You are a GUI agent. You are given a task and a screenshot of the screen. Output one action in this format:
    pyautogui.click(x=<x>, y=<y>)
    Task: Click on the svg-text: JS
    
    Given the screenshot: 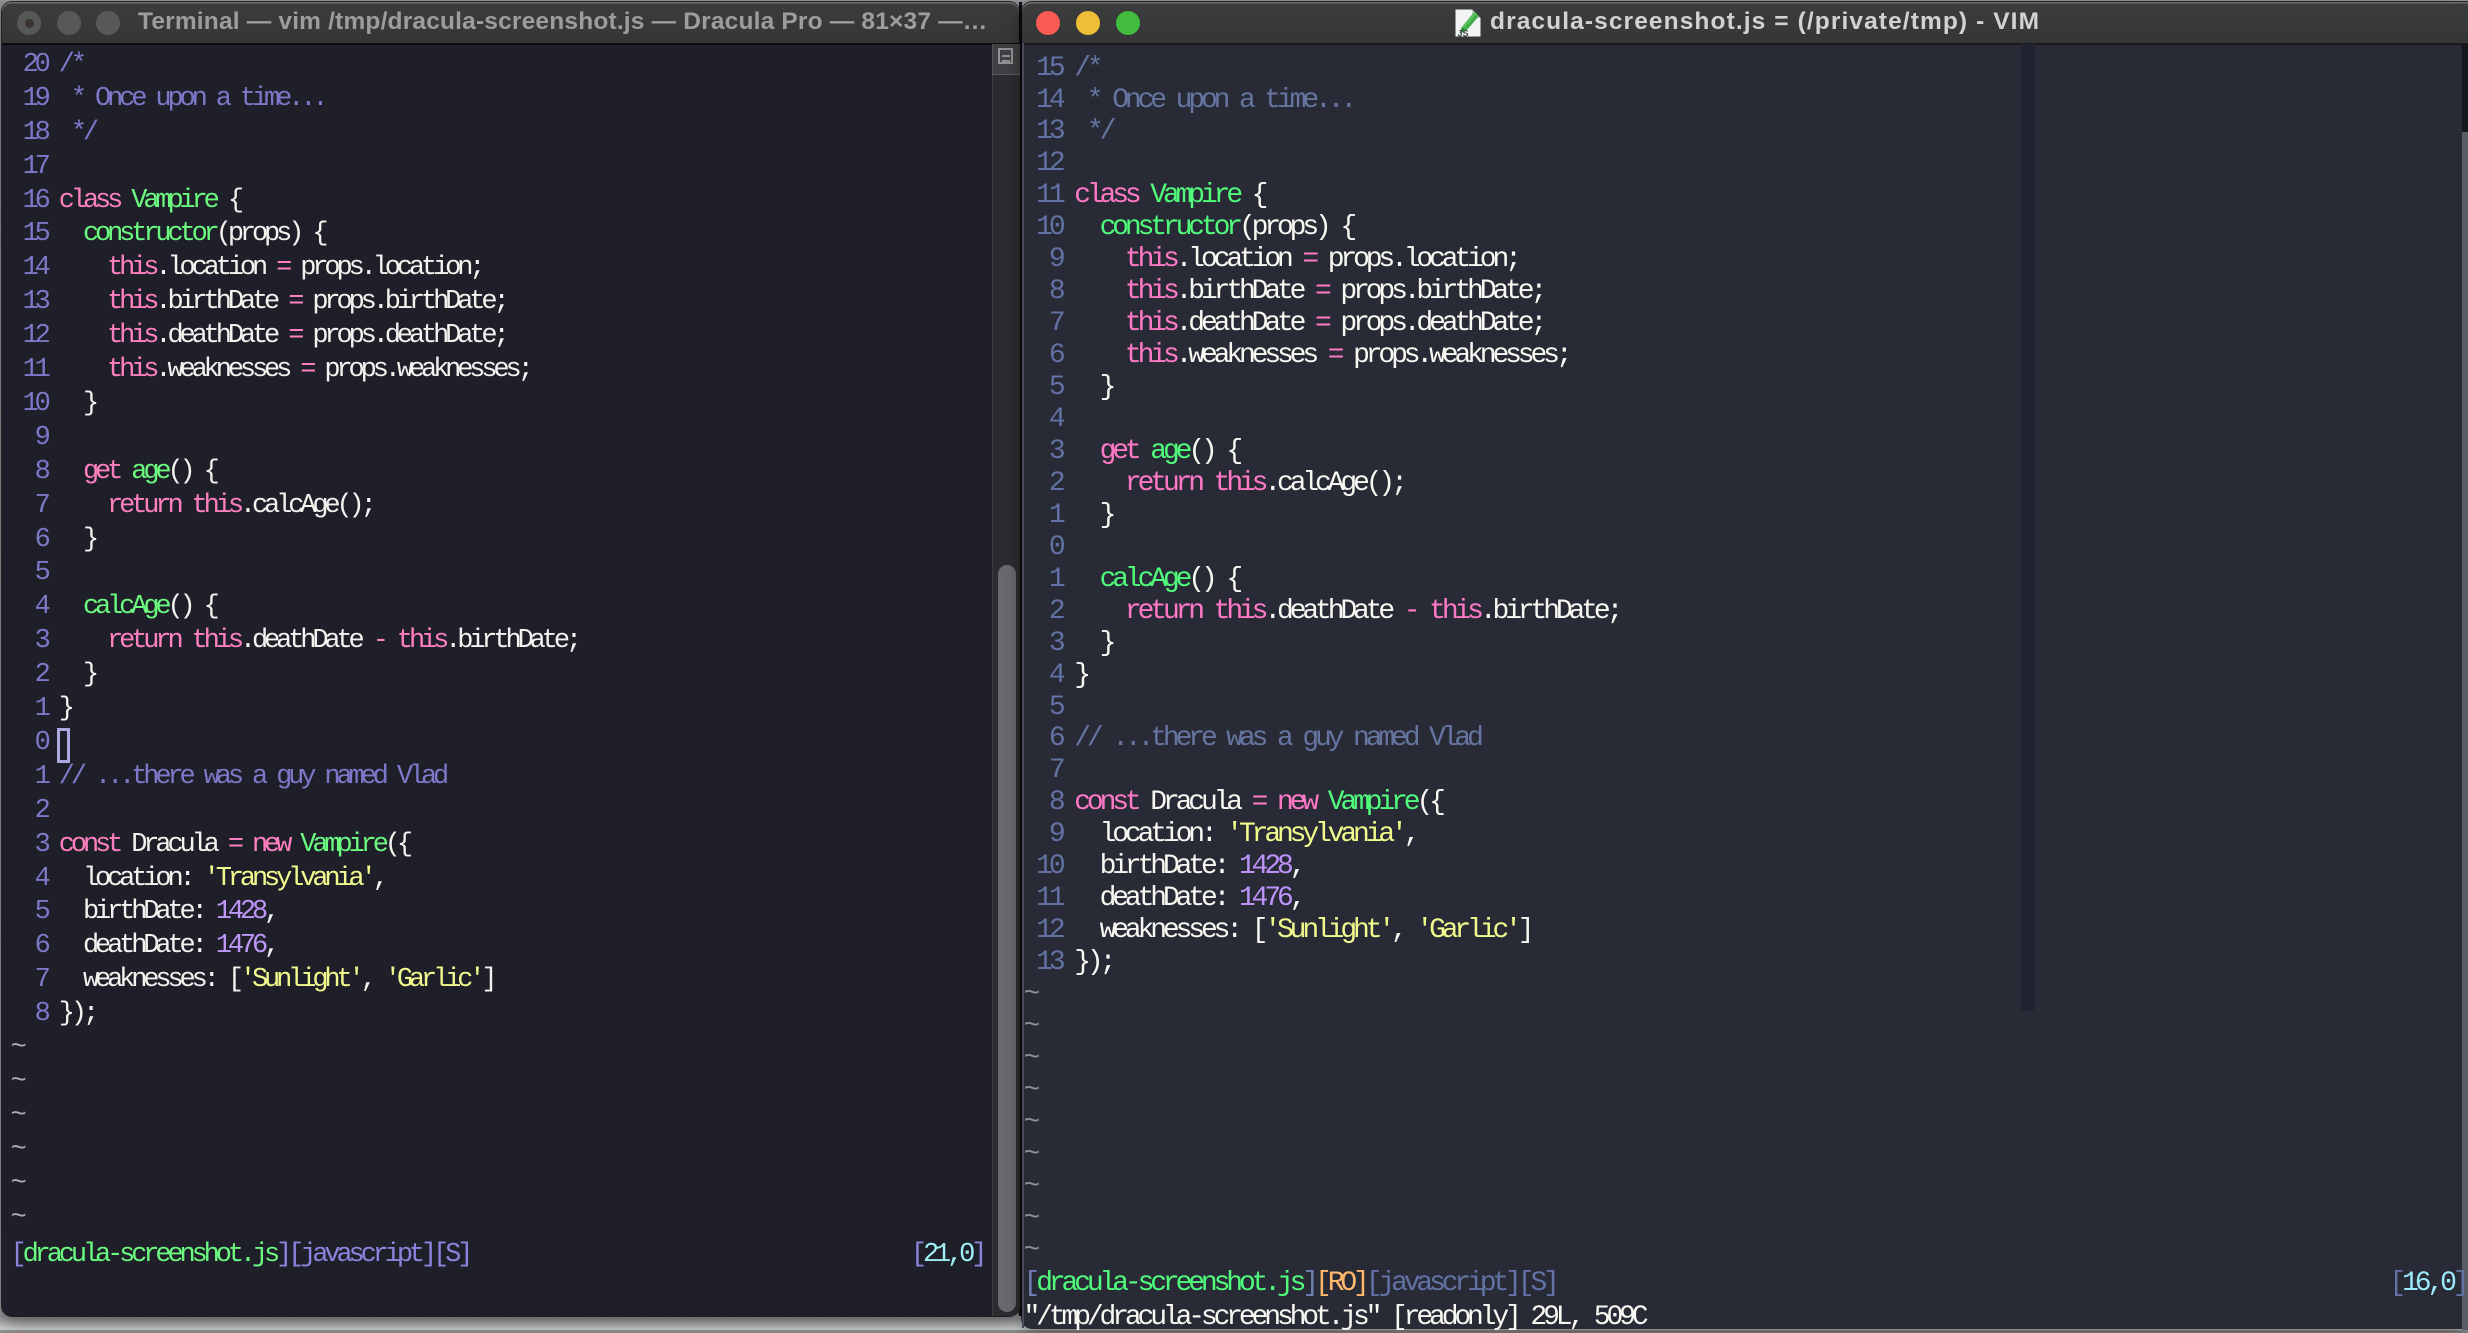 What is the action you would take?
    pyautogui.click(x=1463, y=34)
    